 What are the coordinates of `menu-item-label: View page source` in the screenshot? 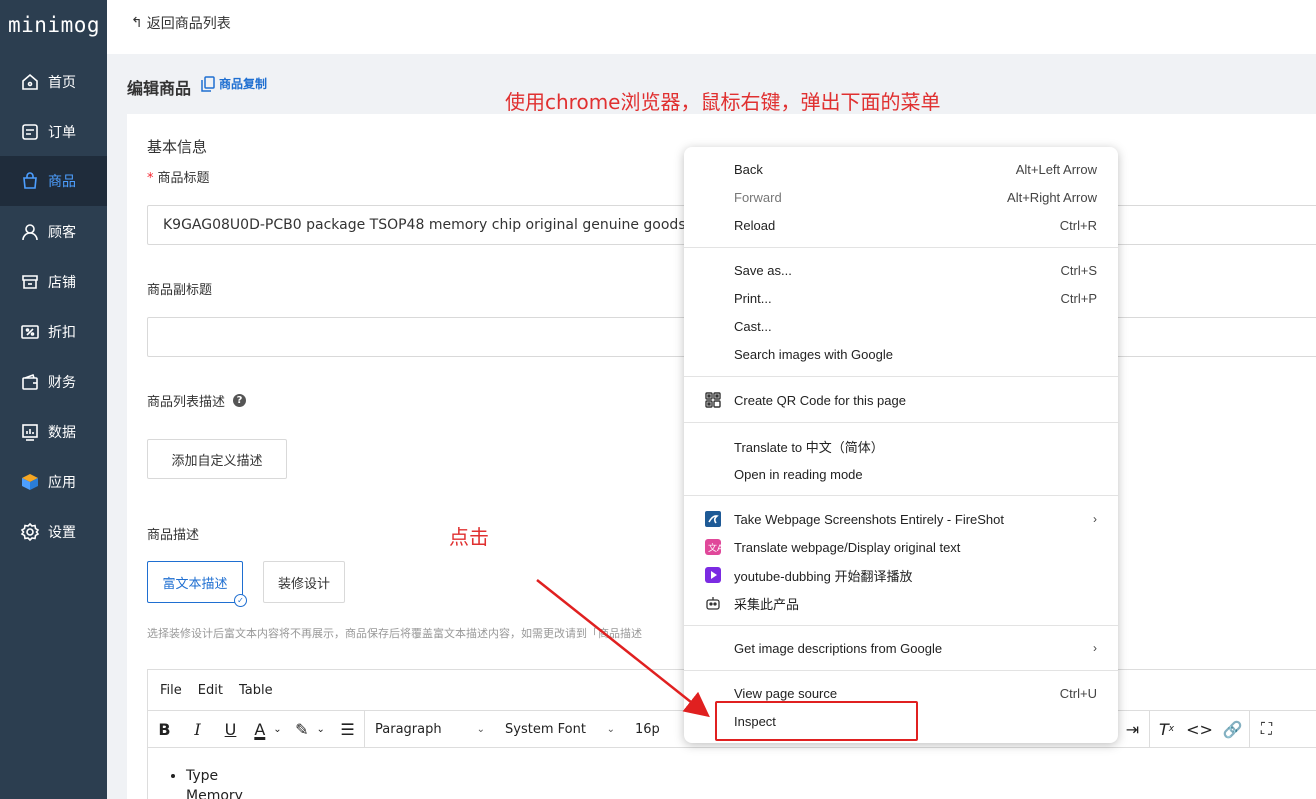 It's located at (786, 693).